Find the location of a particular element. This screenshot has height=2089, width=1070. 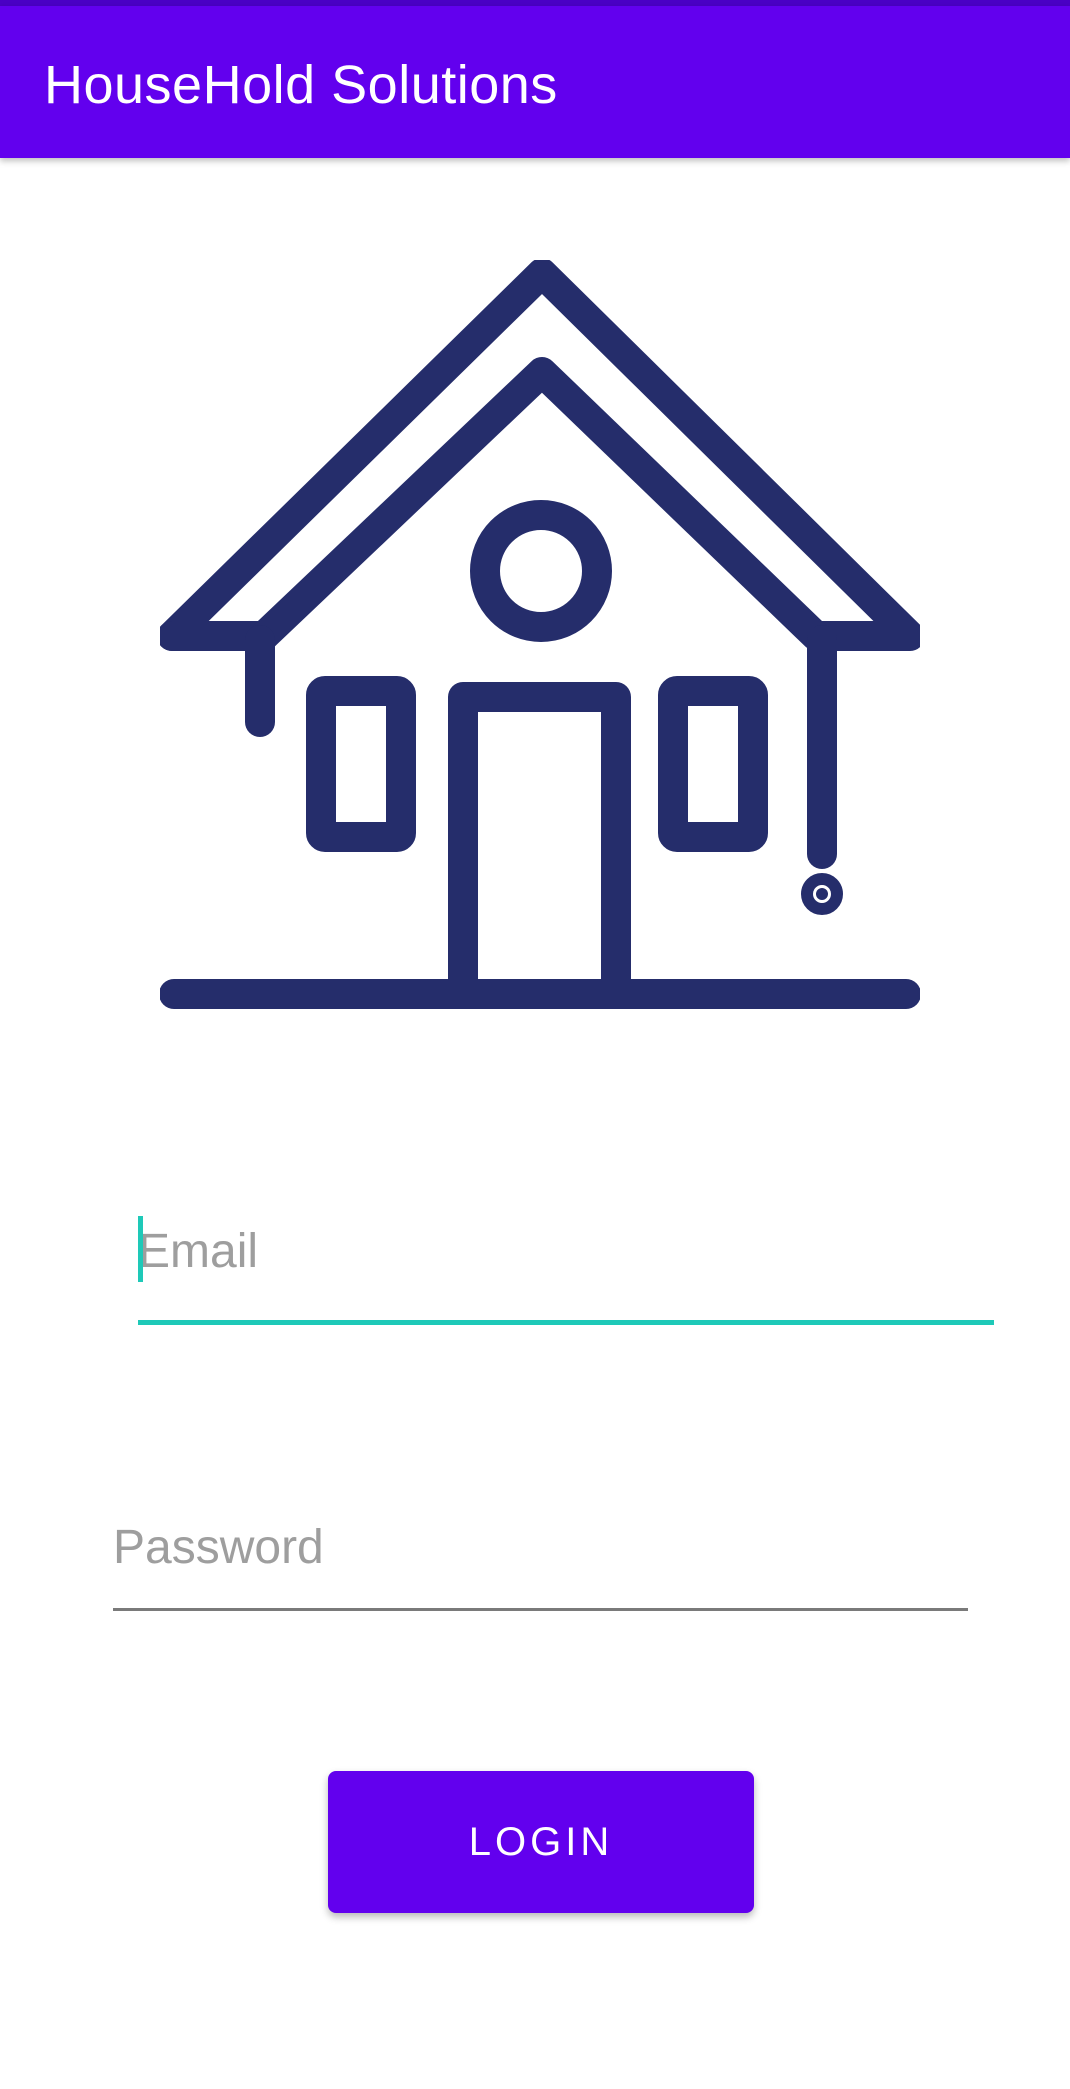

password-underline is located at coordinates (540, 1609).